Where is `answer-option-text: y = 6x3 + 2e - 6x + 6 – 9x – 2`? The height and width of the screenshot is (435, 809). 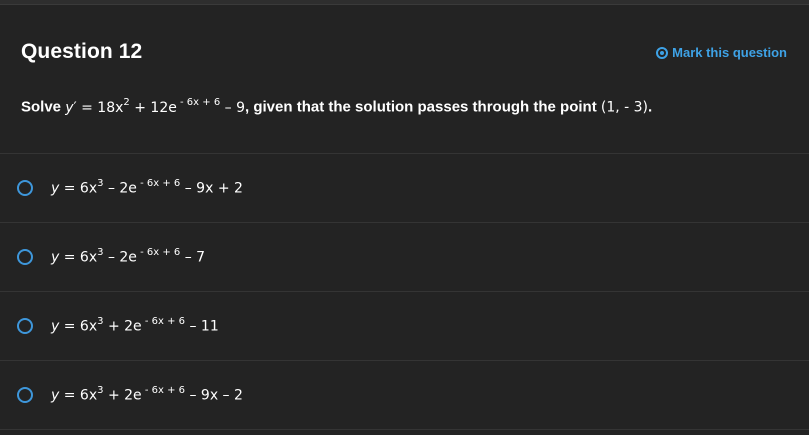 answer-option-text: y = 6x3 + 2e - 6x + 6 – 9x – 2 is located at coordinates (147, 394).